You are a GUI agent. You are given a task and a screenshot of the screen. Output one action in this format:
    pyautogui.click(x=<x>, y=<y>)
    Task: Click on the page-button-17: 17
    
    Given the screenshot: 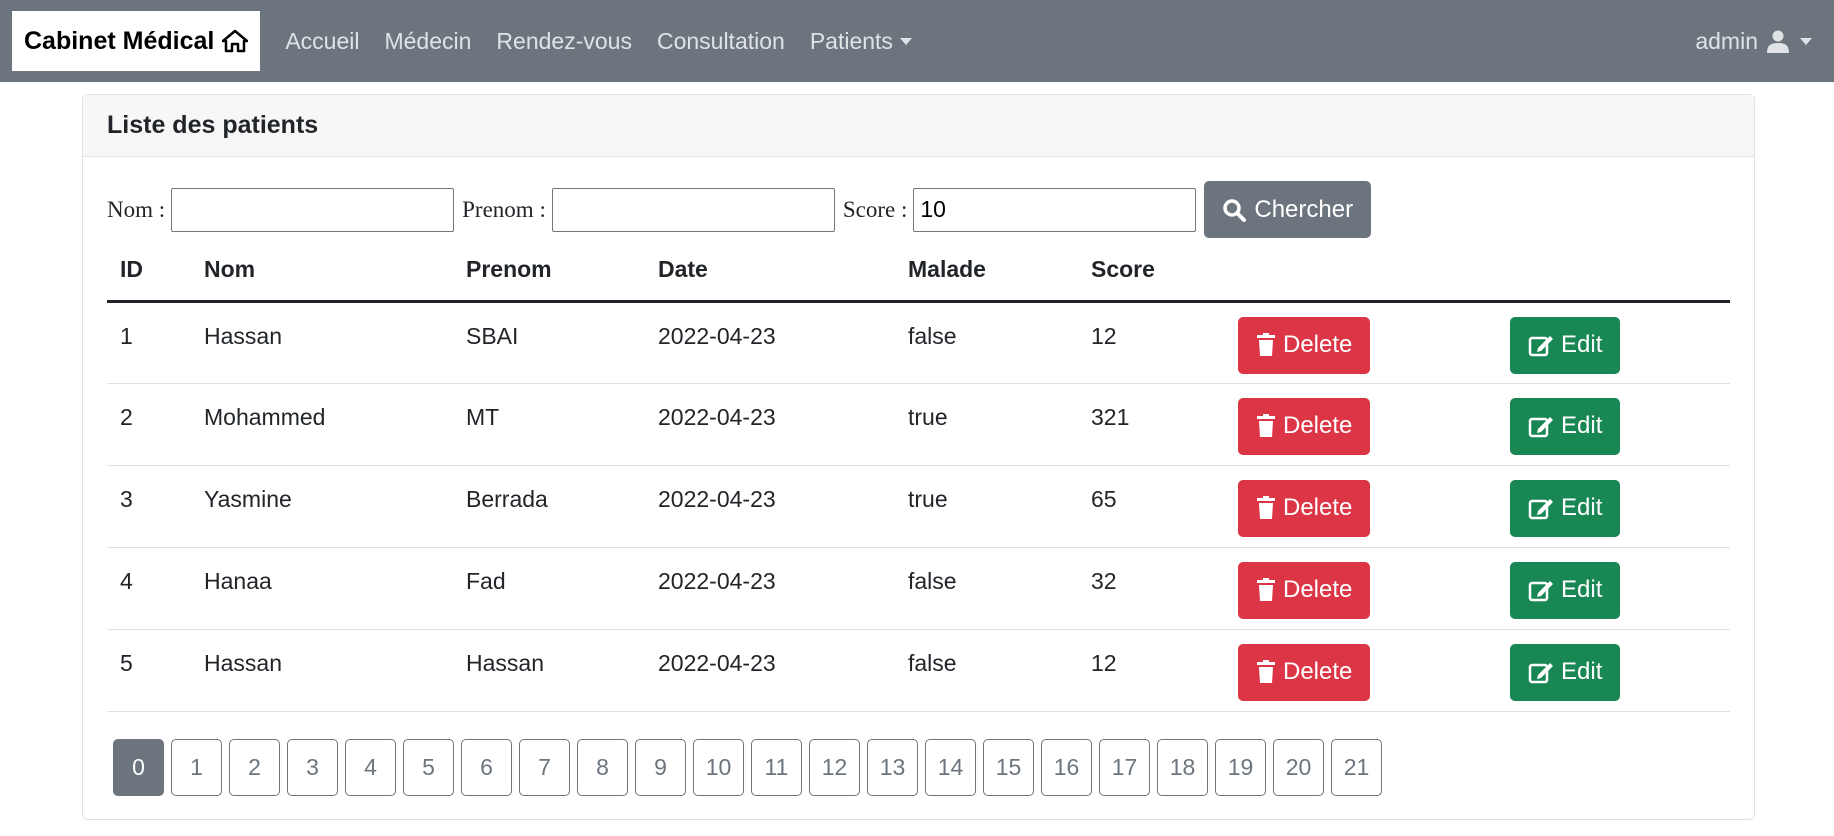 What is the action you would take?
    pyautogui.click(x=1124, y=767)
    